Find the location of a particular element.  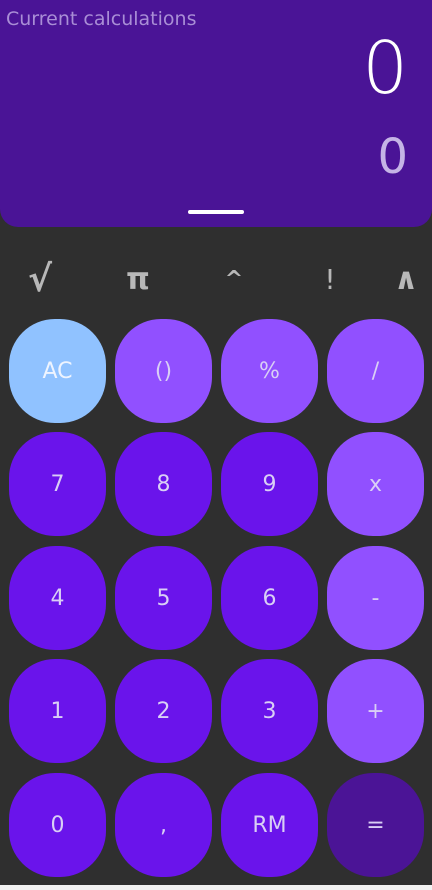

result-display: 0 is located at coordinates (392, 157).